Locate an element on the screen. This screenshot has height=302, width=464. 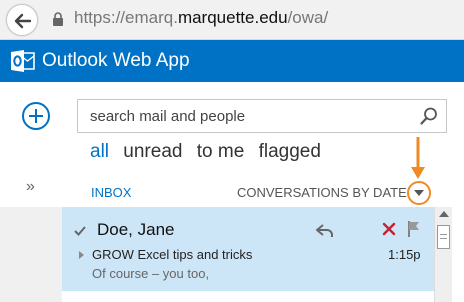
arrange-dropdown-button is located at coordinates (419, 193).